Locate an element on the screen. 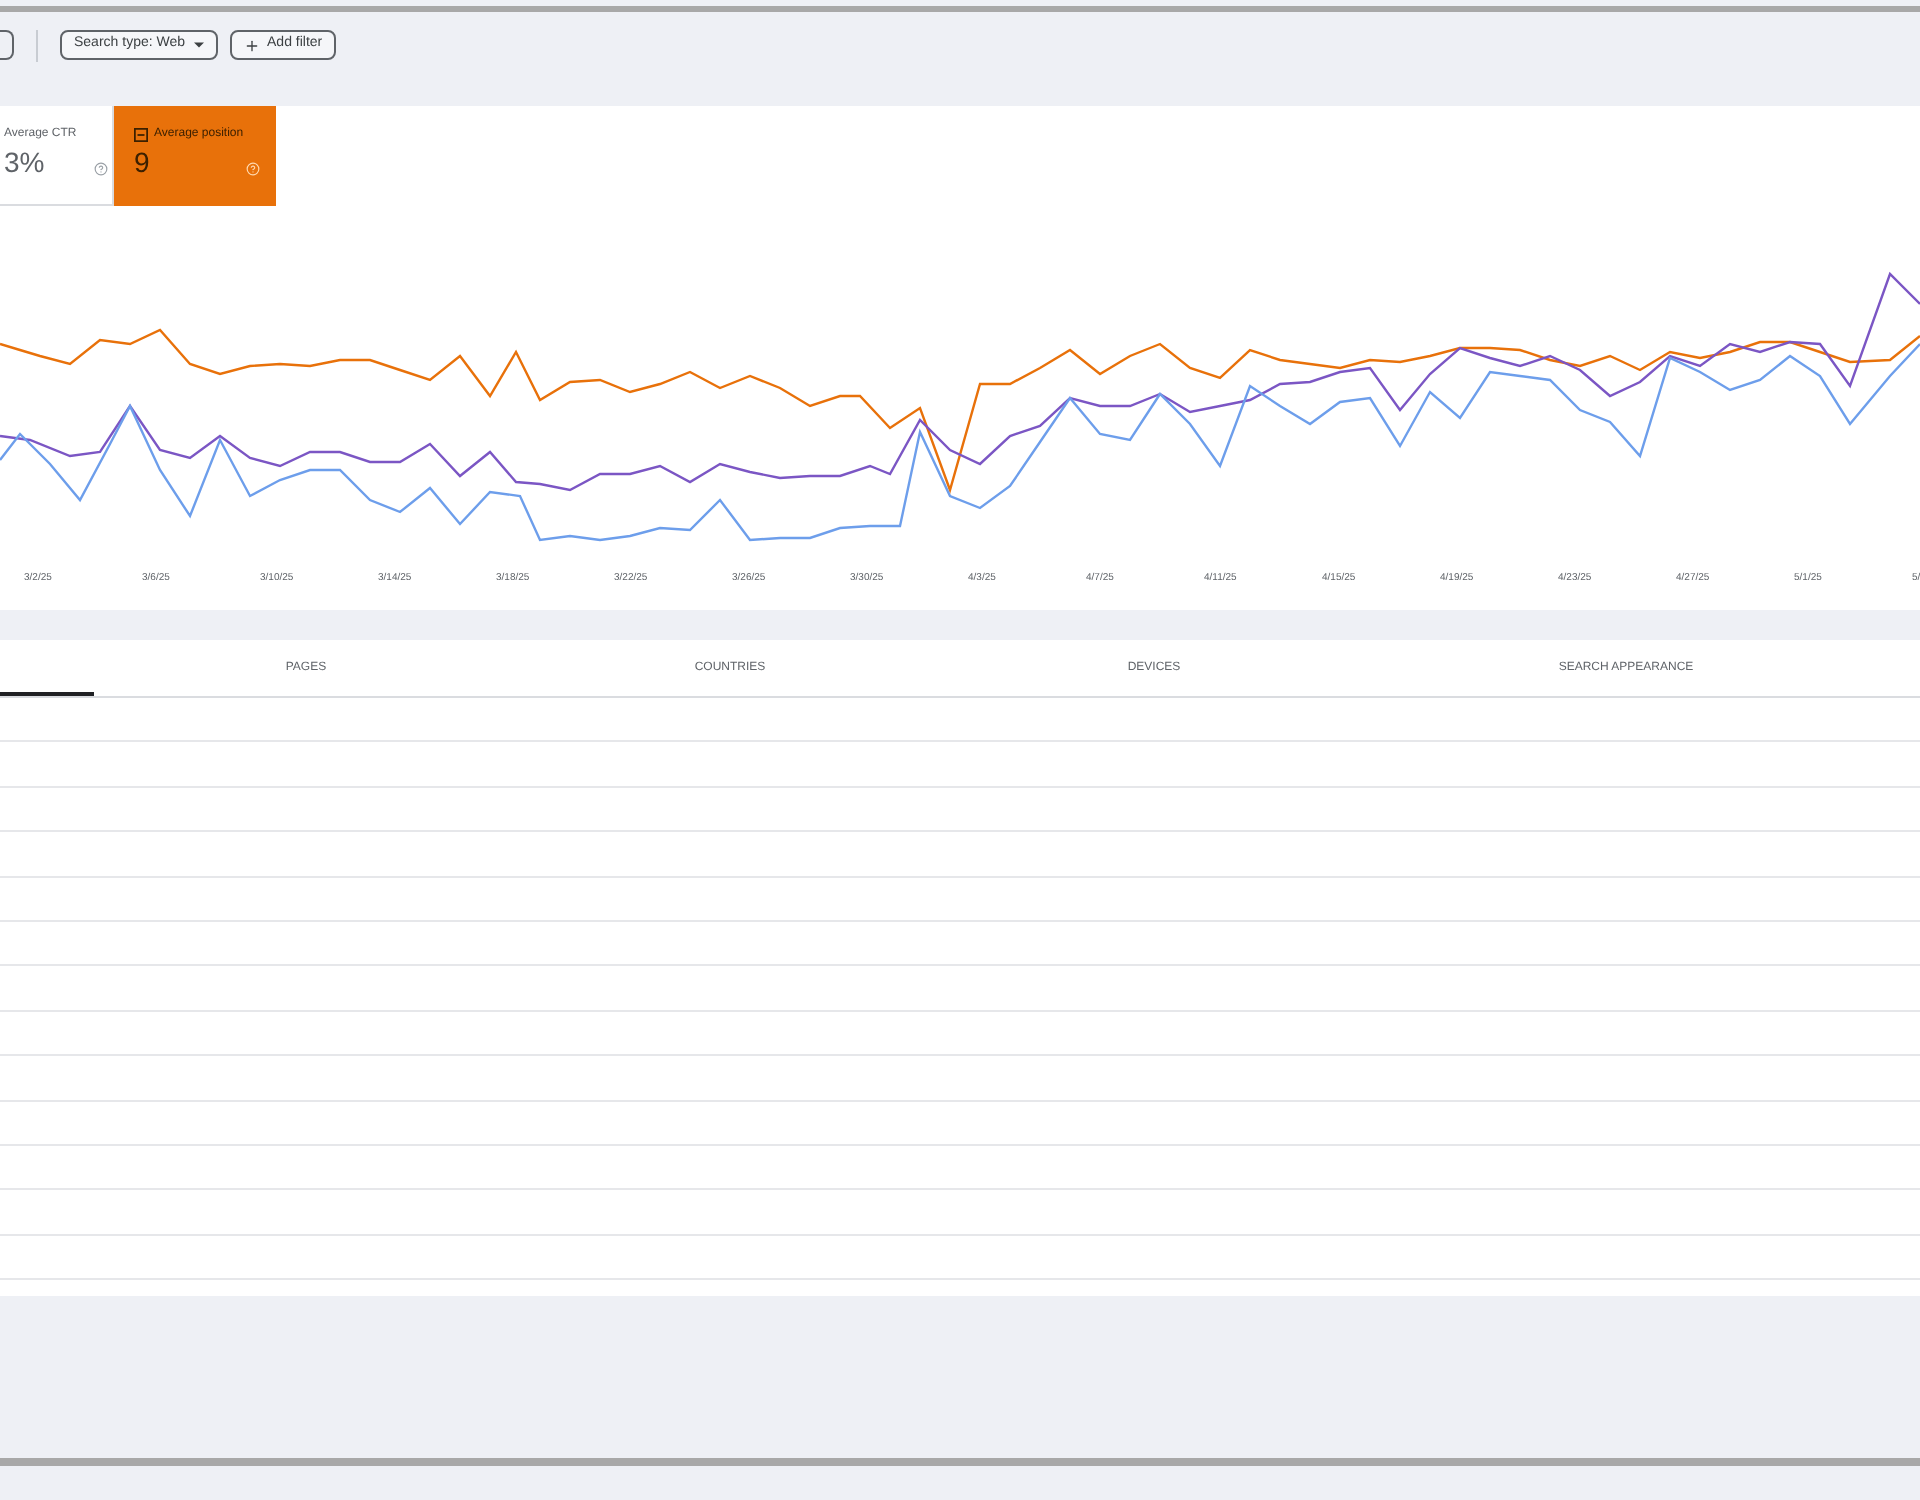 This screenshot has height=1500, width=1920. caret-icon is located at coordinates (198, 45).